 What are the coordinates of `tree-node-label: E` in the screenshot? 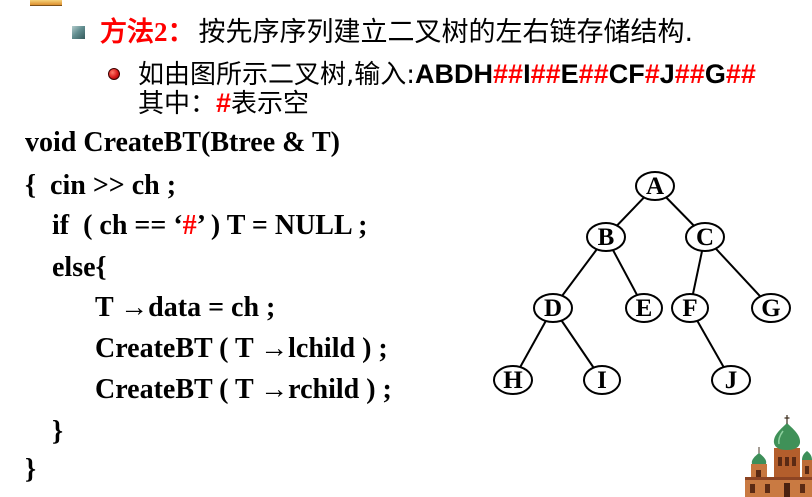 It's located at (644, 308).